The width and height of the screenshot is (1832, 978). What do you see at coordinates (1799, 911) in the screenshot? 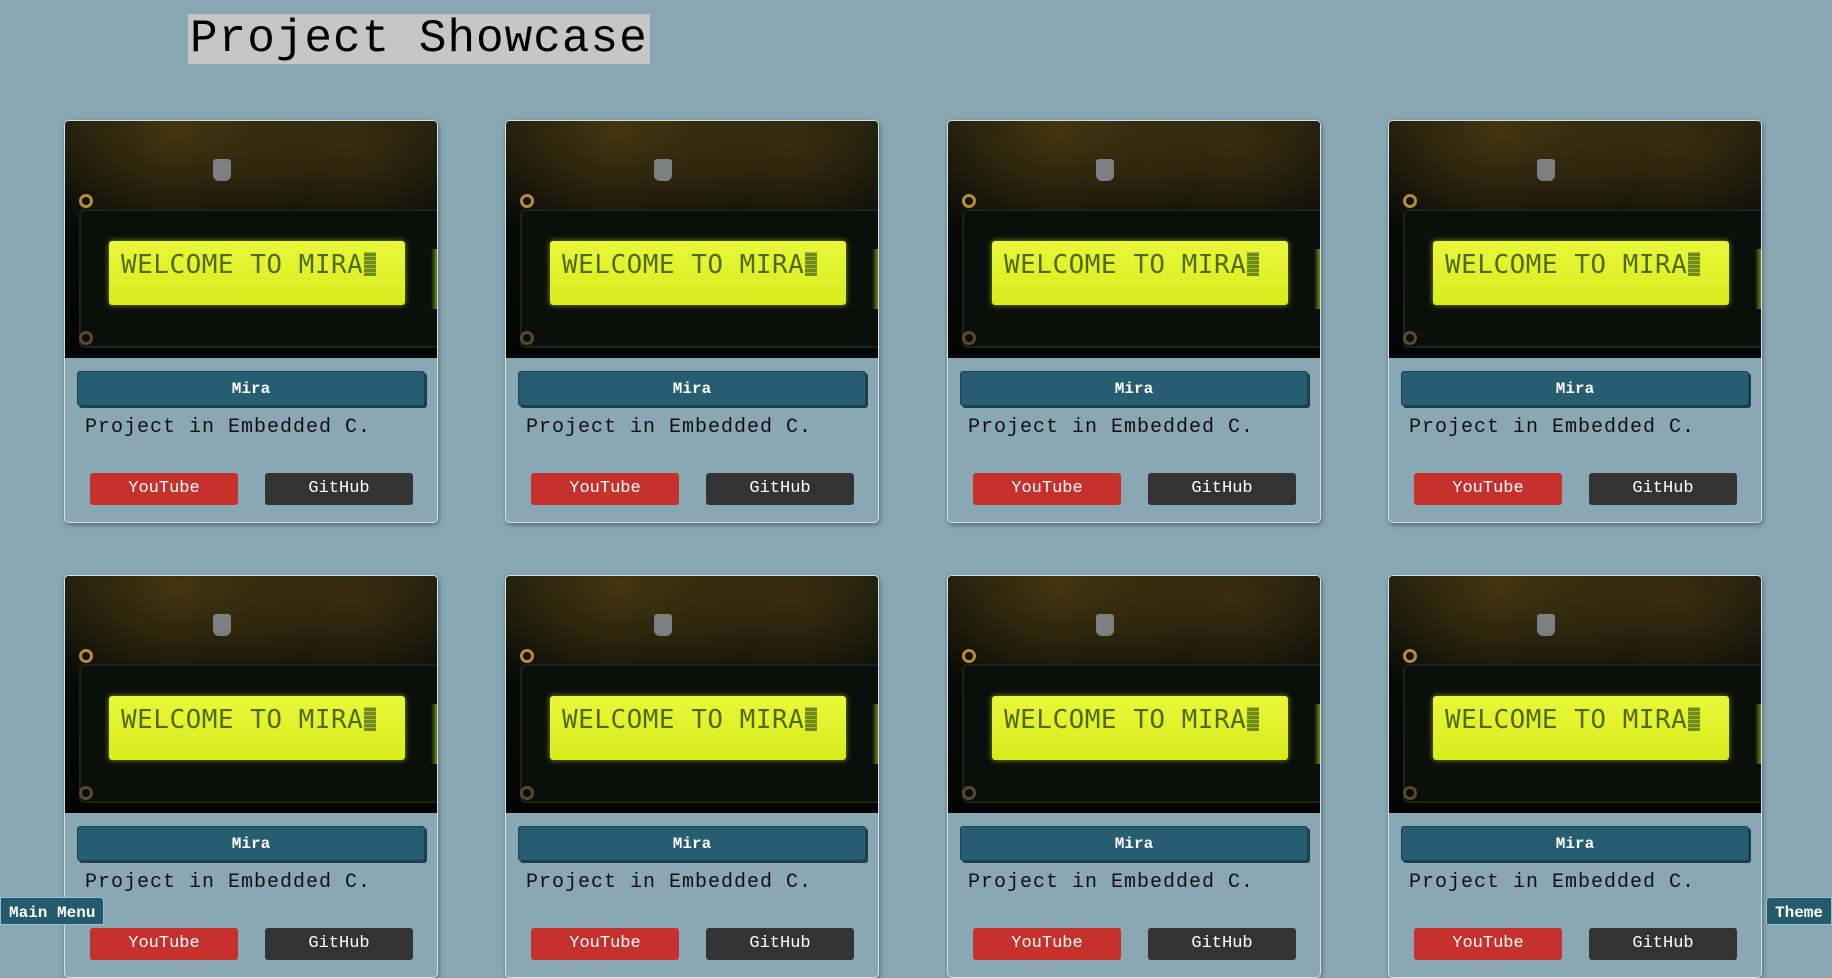
I see `theme-button: Theme` at bounding box center [1799, 911].